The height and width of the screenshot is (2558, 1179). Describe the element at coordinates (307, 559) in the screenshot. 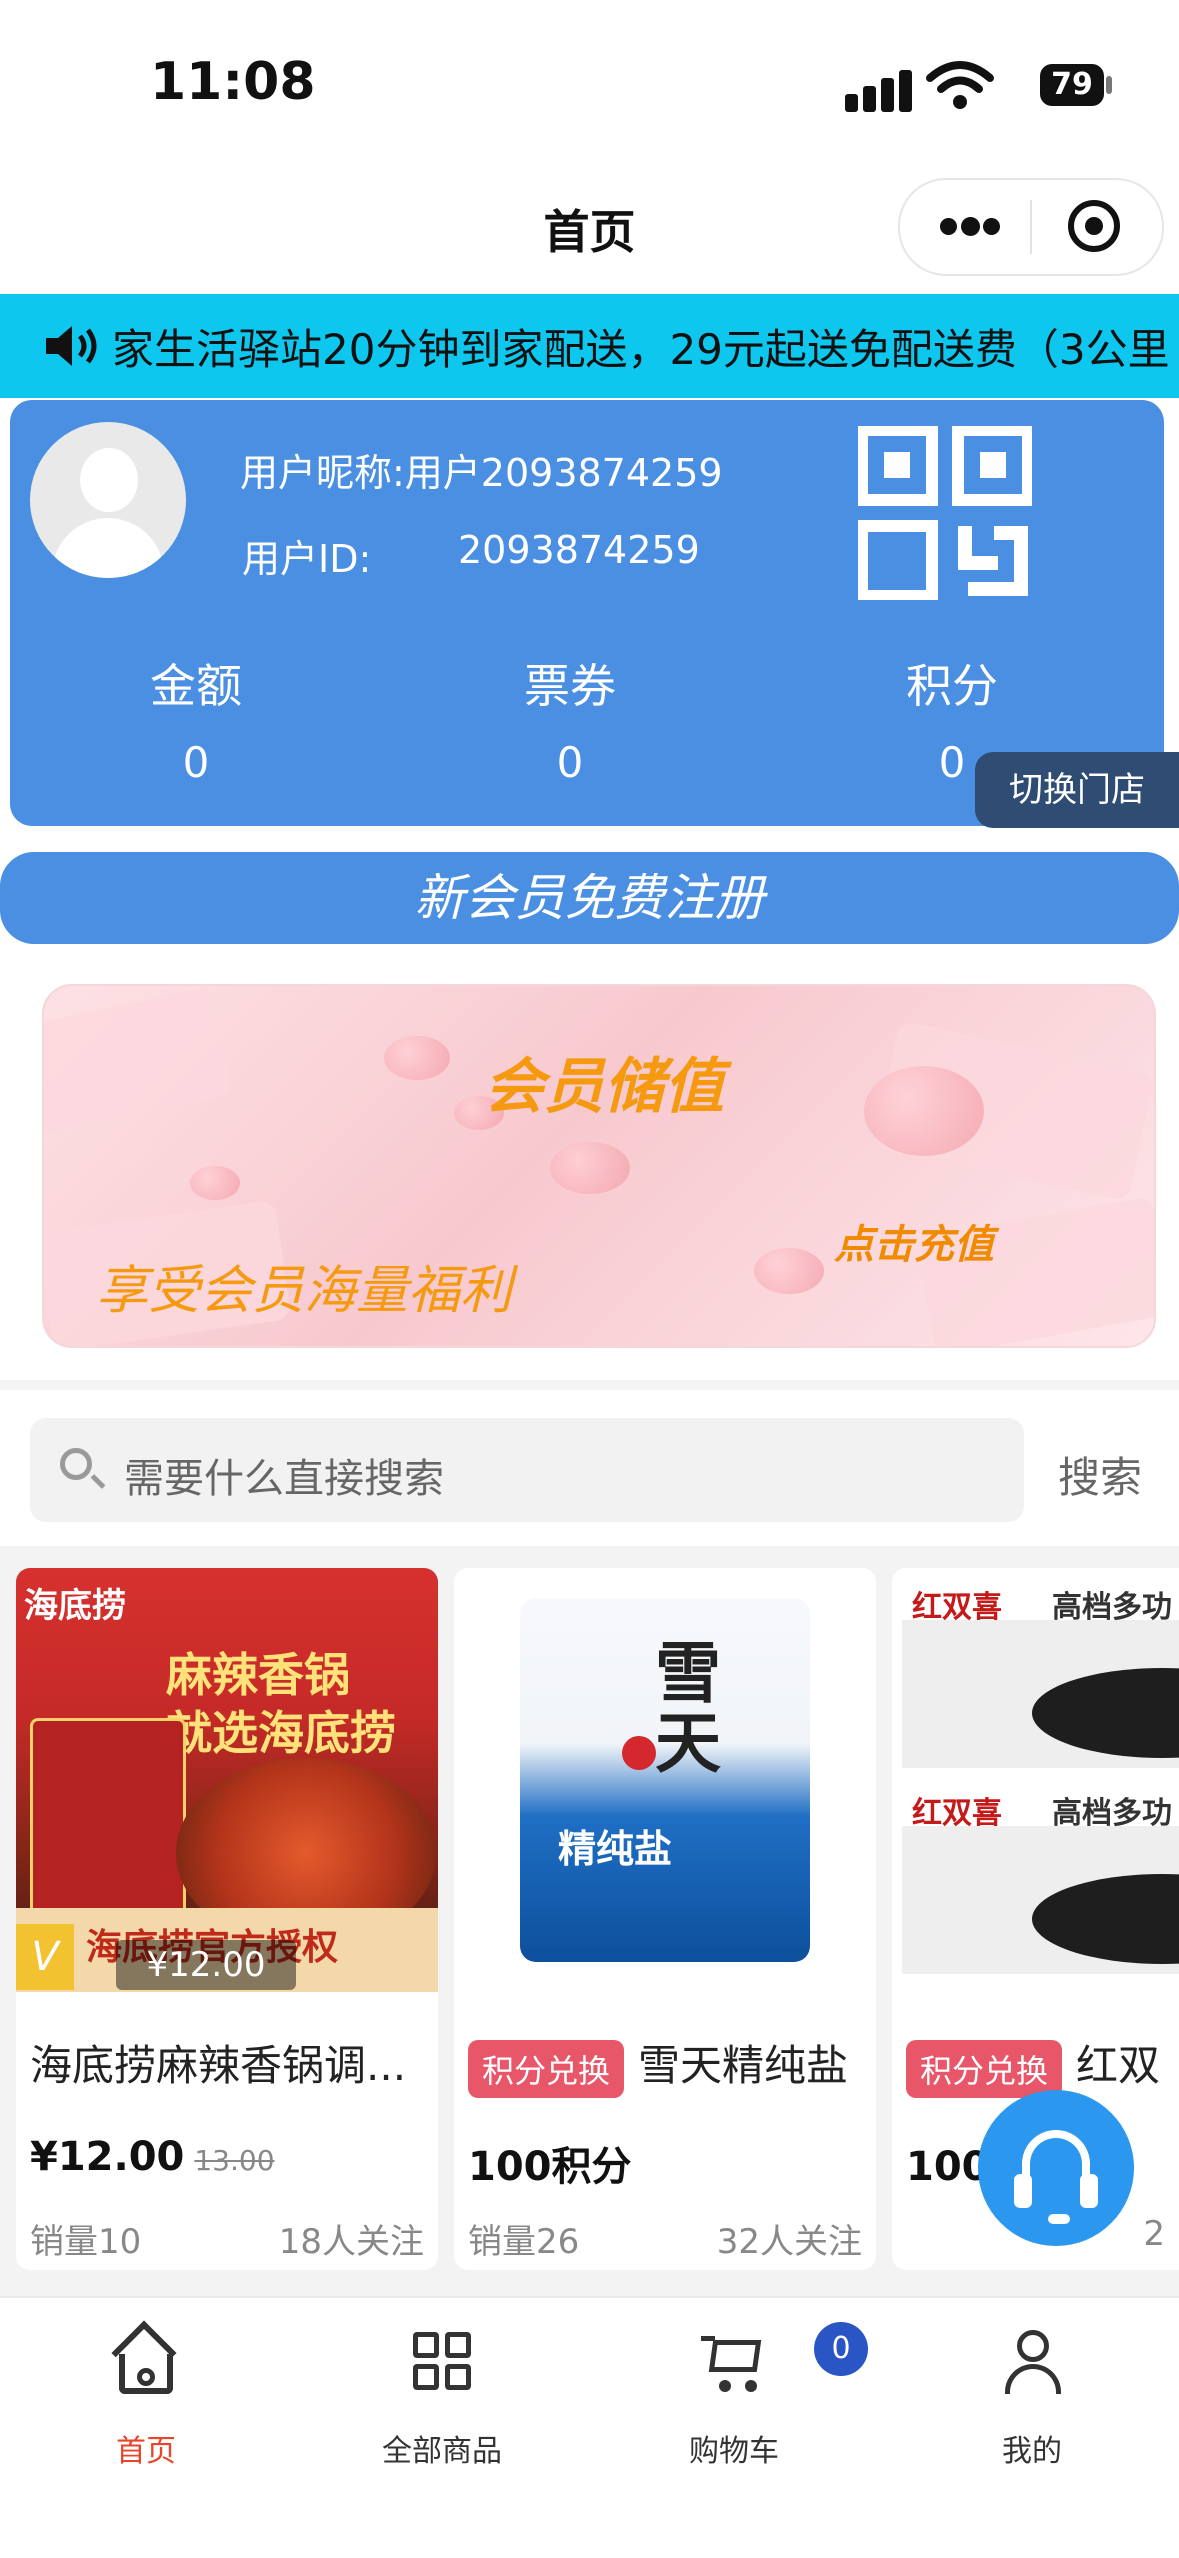

I see `user-id-label: 用户ID:` at that location.